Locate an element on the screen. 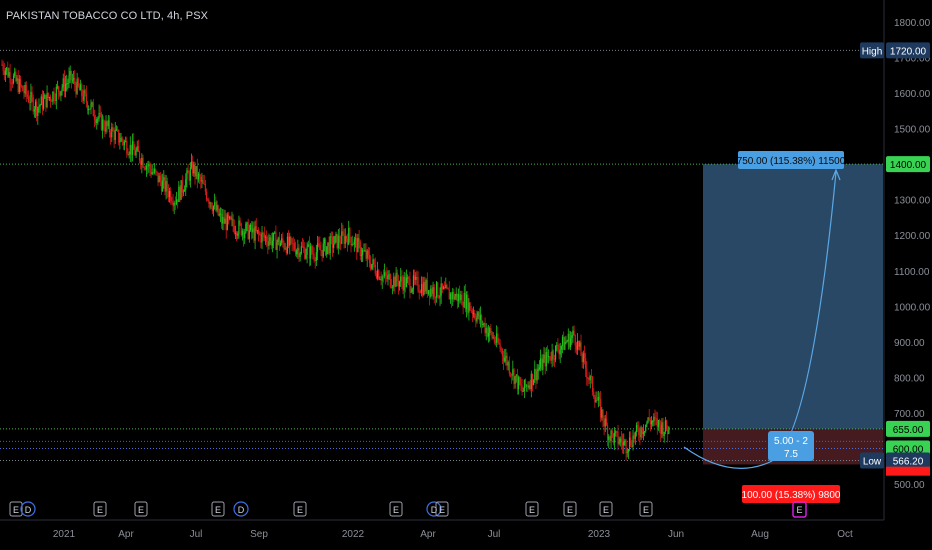  level-tag-label: Low is located at coordinates (872, 461).